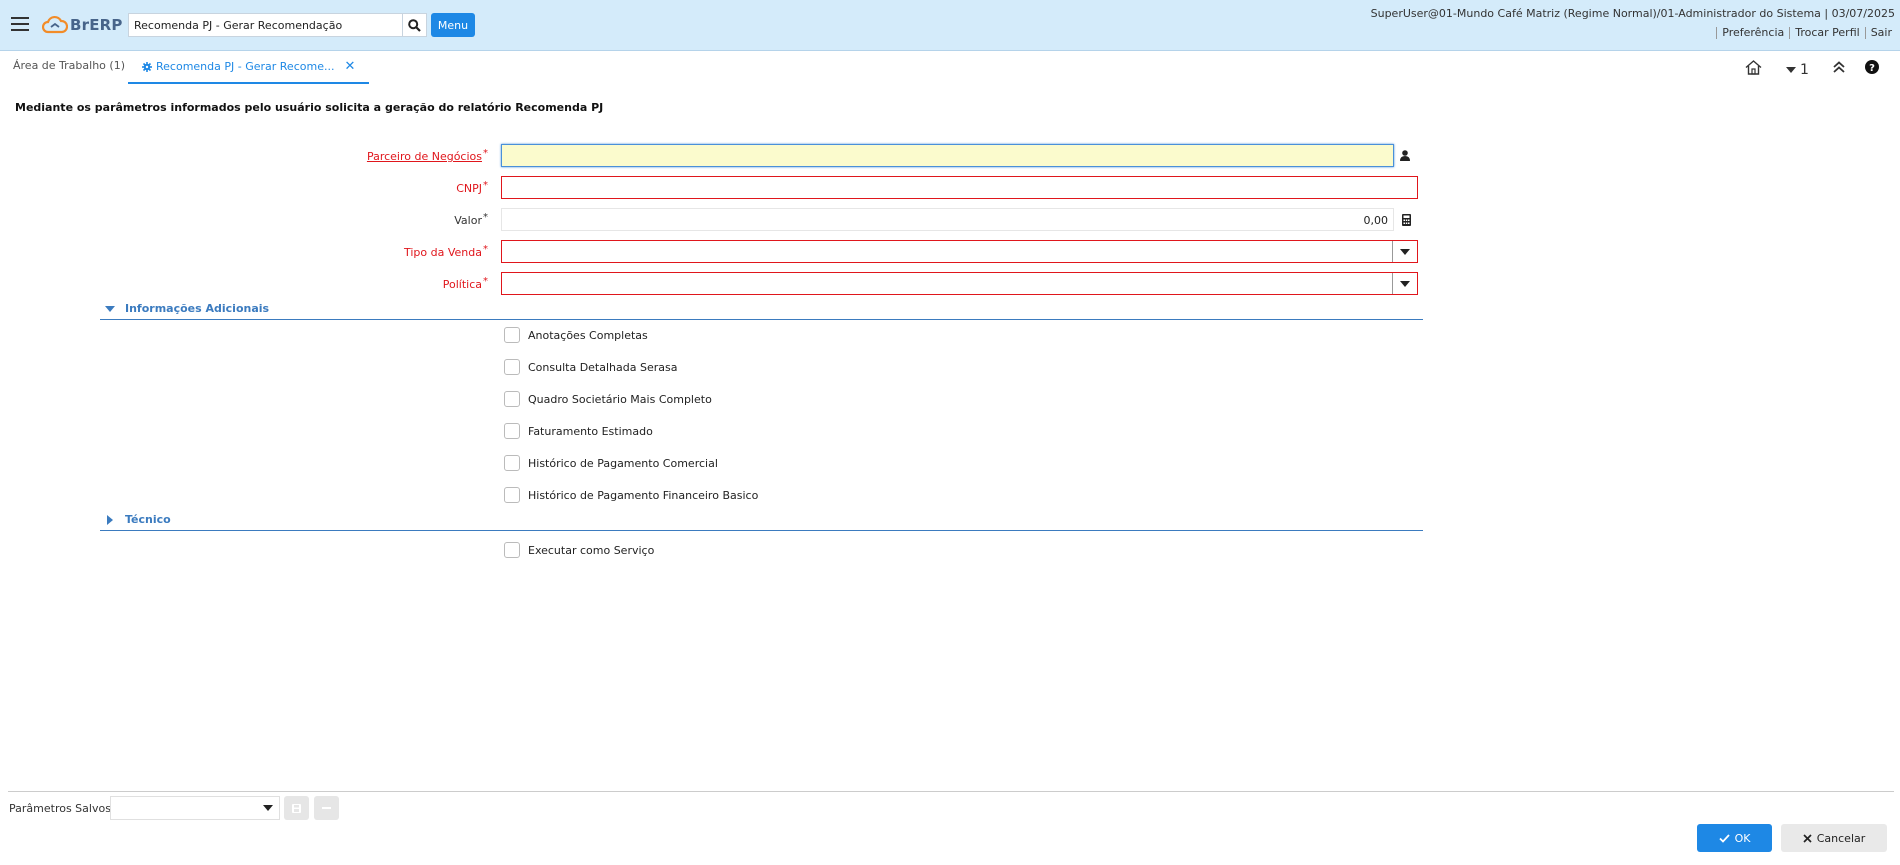 The width and height of the screenshot is (1900, 865). What do you see at coordinates (959, 187) in the screenshot?
I see `cnpj-field` at bounding box center [959, 187].